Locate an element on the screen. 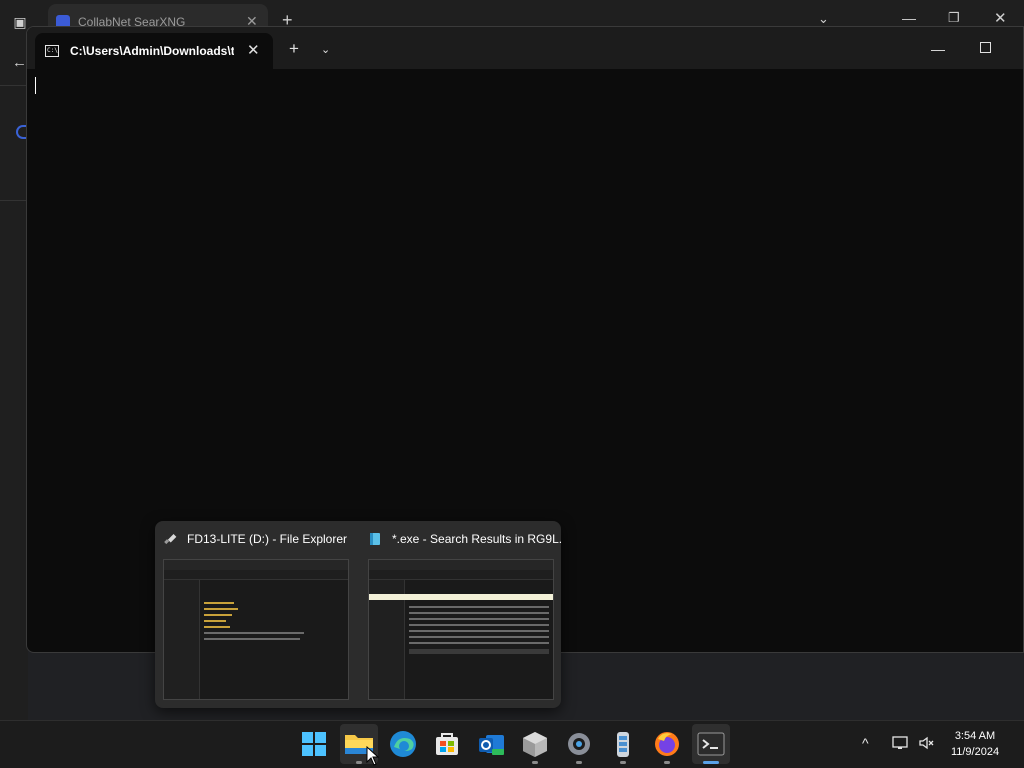 This screenshot has width=1024, height=768. browser-close-button: ✕ is located at coordinates (1000, 18).